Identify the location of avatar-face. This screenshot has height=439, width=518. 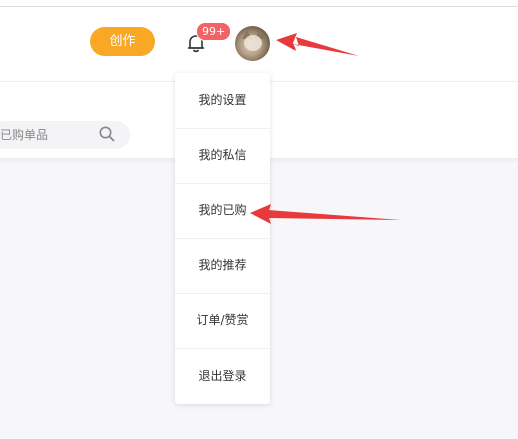
(253, 43).